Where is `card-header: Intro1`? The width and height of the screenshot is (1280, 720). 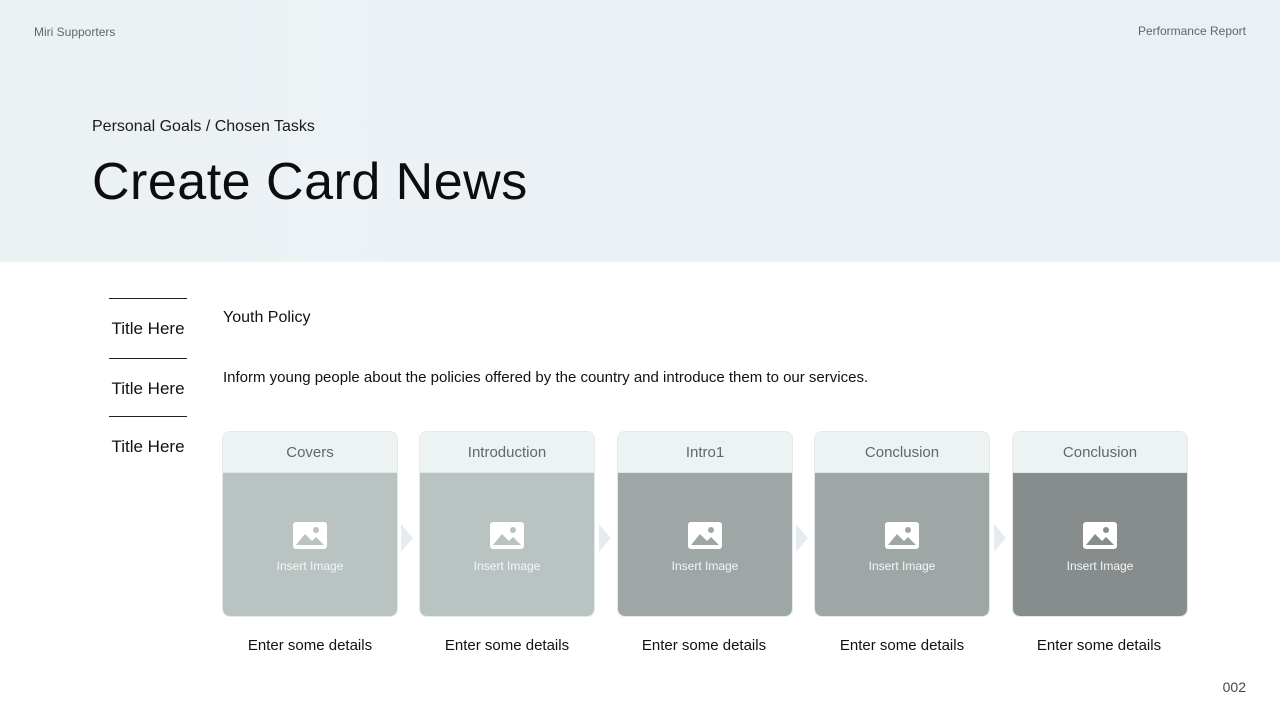
card-header: Intro1 is located at coordinates (705, 452).